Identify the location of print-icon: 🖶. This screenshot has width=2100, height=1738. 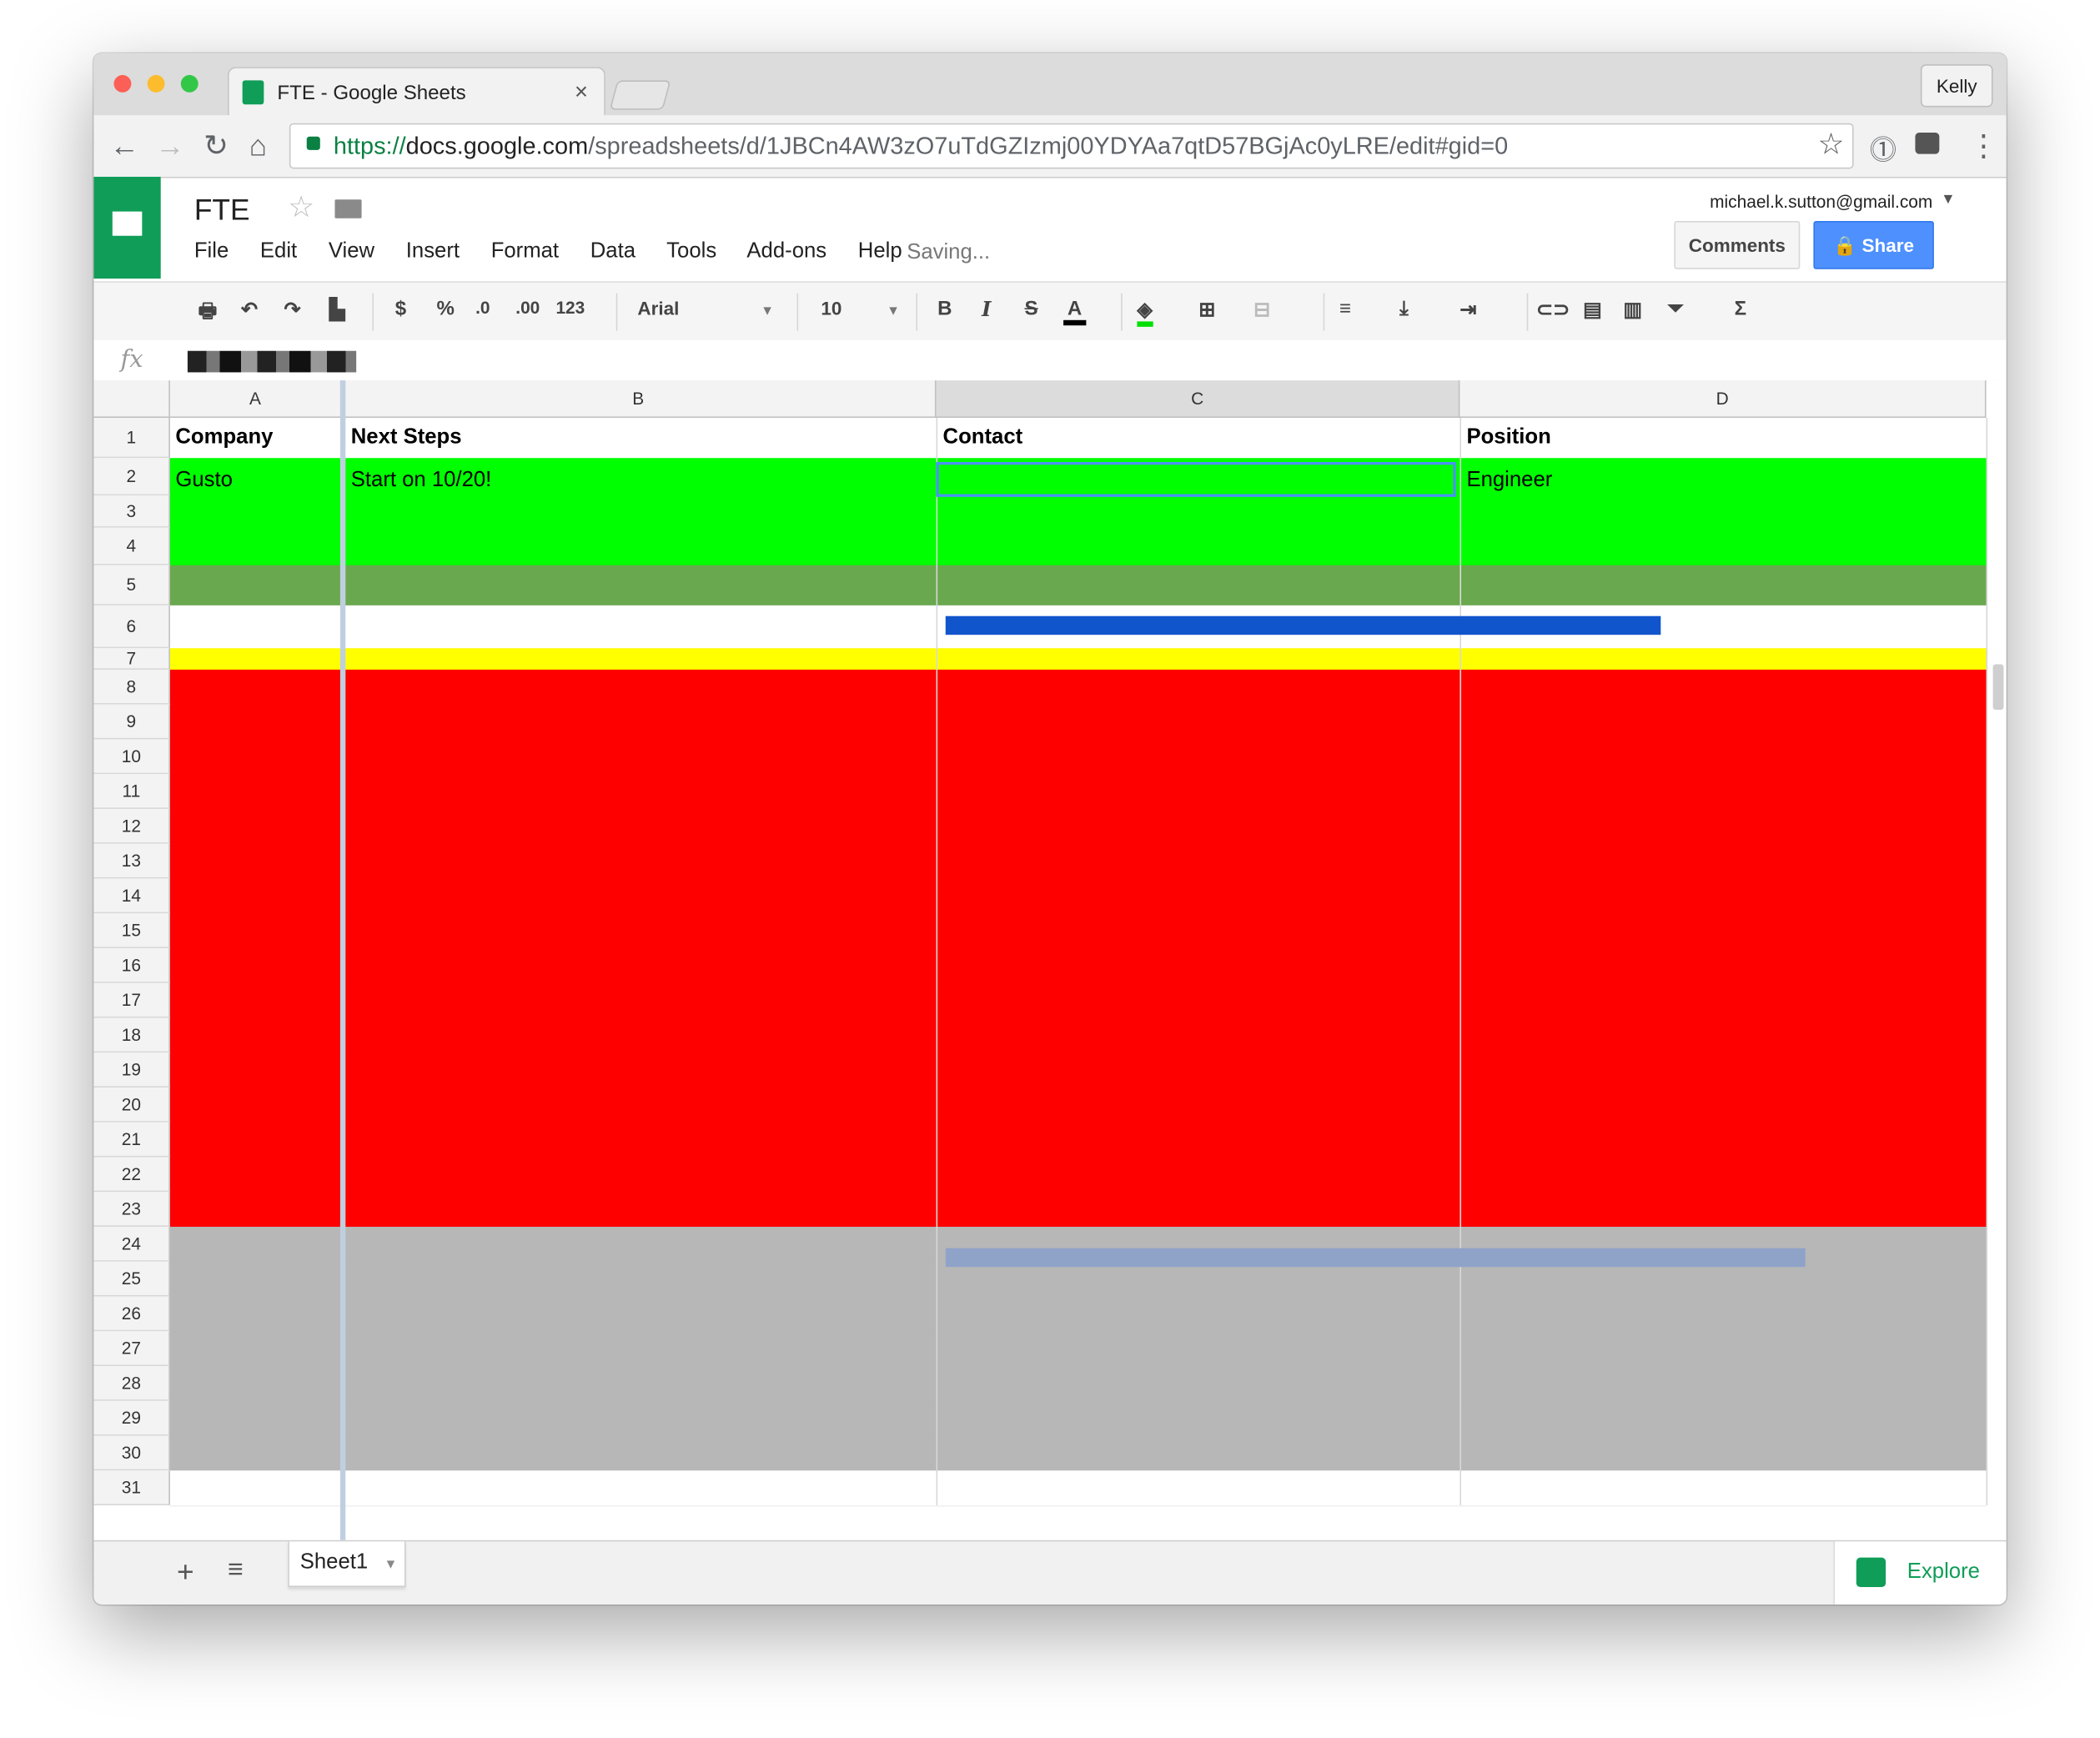
(208, 314).